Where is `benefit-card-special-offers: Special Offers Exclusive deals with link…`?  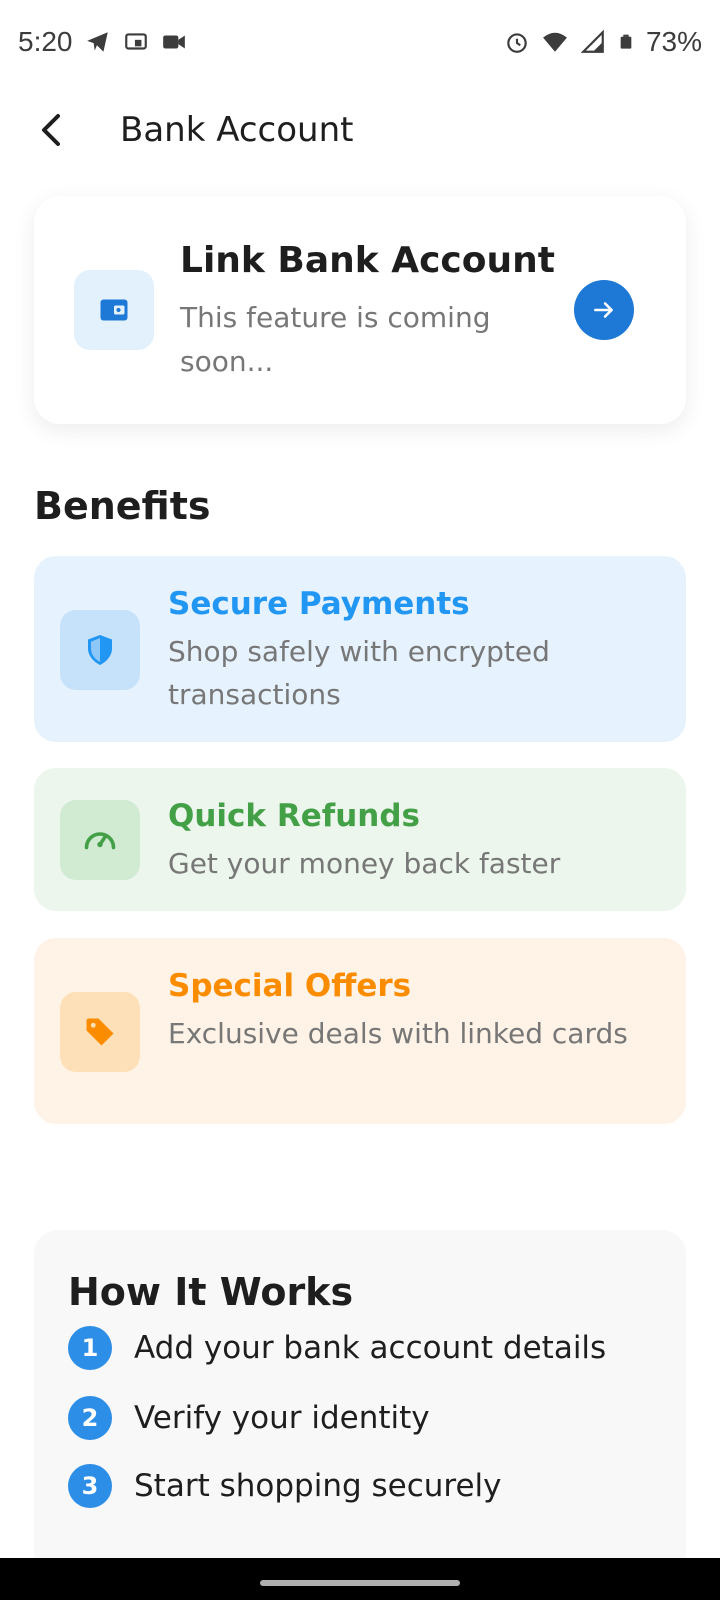 benefit-card-special-offers: Special Offers Exclusive deals with link… is located at coordinates (360, 1031).